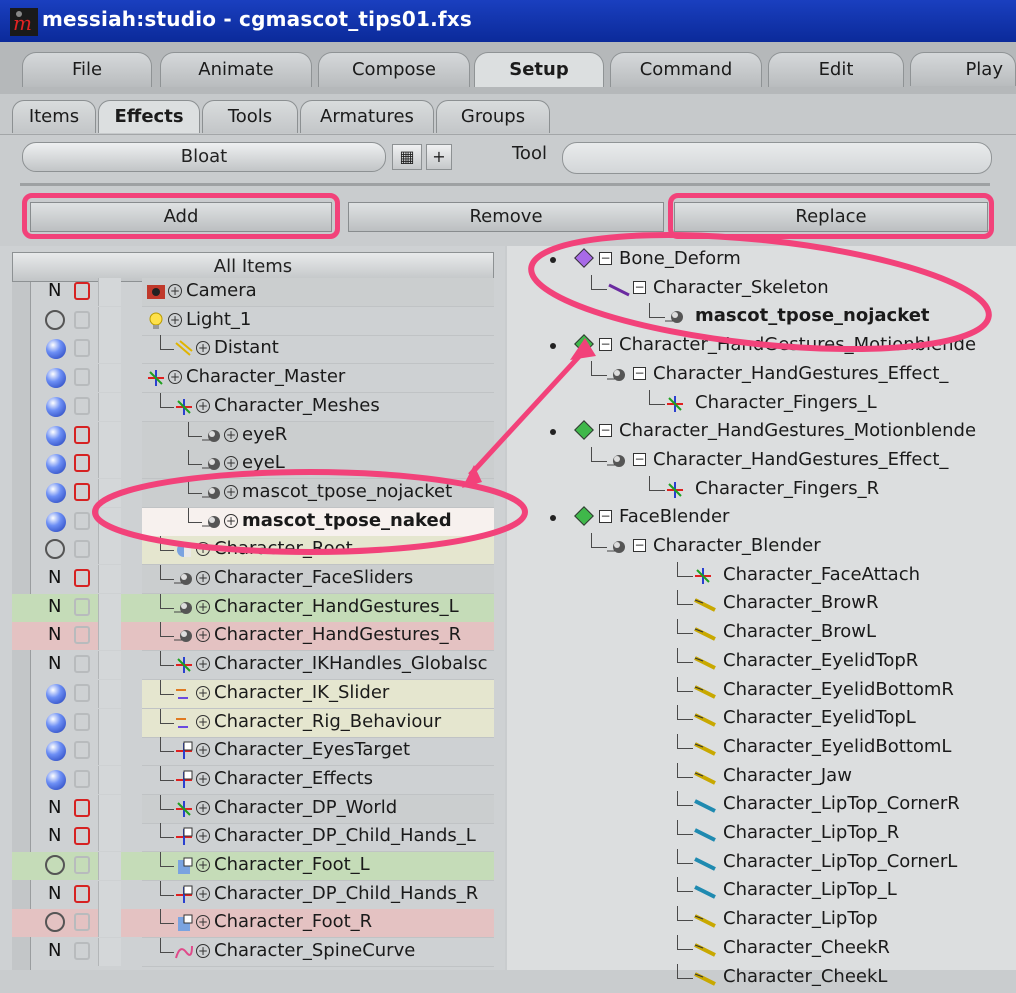 The width and height of the screenshot is (1016, 993). I want to click on naked-mesh-highlight, so click(310, 512).